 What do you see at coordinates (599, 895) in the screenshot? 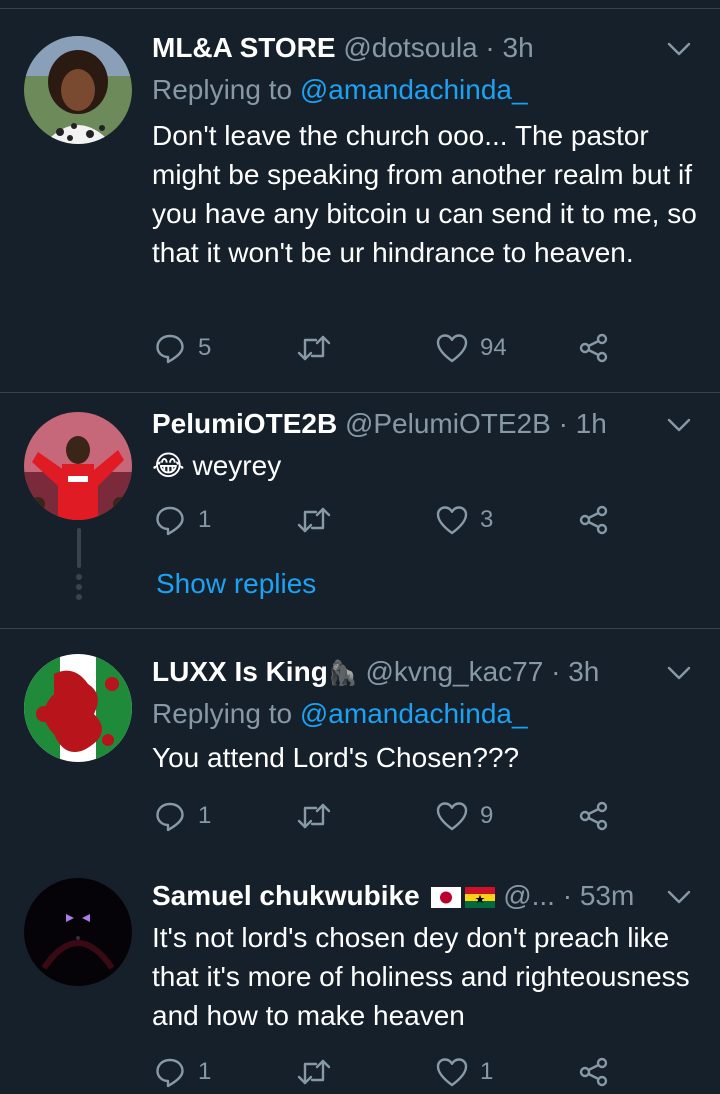
I see `timestamp: · 53m` at bounding box center [599, 895].